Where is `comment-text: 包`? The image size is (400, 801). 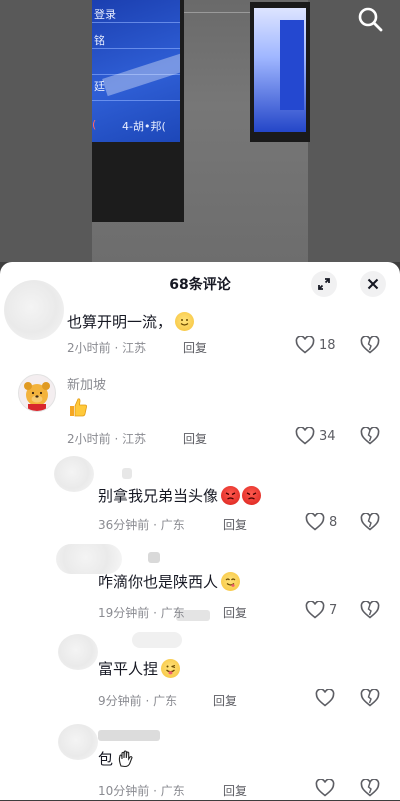
comment-text: 包 is located at coordinates (116, 758).